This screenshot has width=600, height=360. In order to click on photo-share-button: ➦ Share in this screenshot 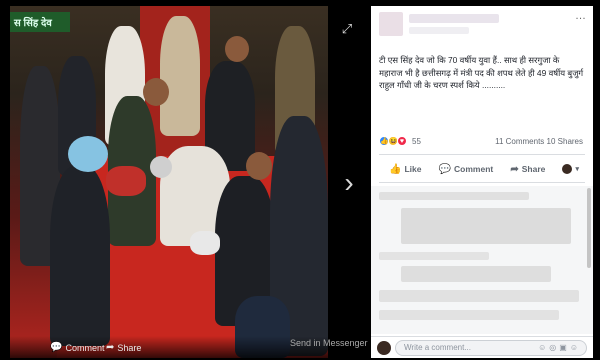, I will do `click(123, 347)`.